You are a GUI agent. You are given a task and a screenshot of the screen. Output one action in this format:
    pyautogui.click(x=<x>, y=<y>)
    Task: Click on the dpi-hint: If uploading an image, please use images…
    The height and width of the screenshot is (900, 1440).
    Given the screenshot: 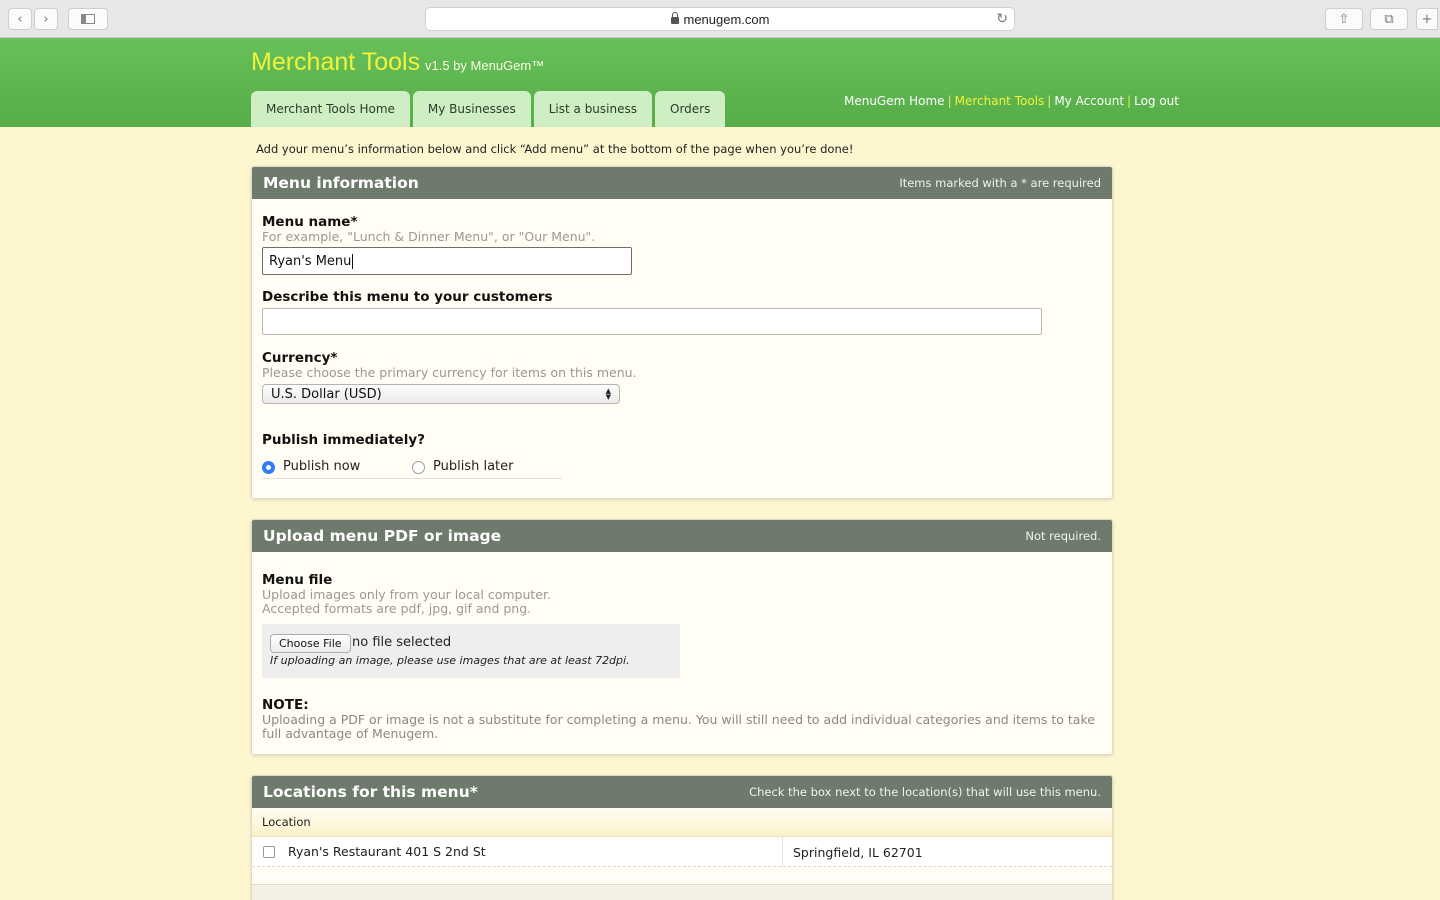 What is the action you would take?
    pyautogui.click(x=450, y=660)
    